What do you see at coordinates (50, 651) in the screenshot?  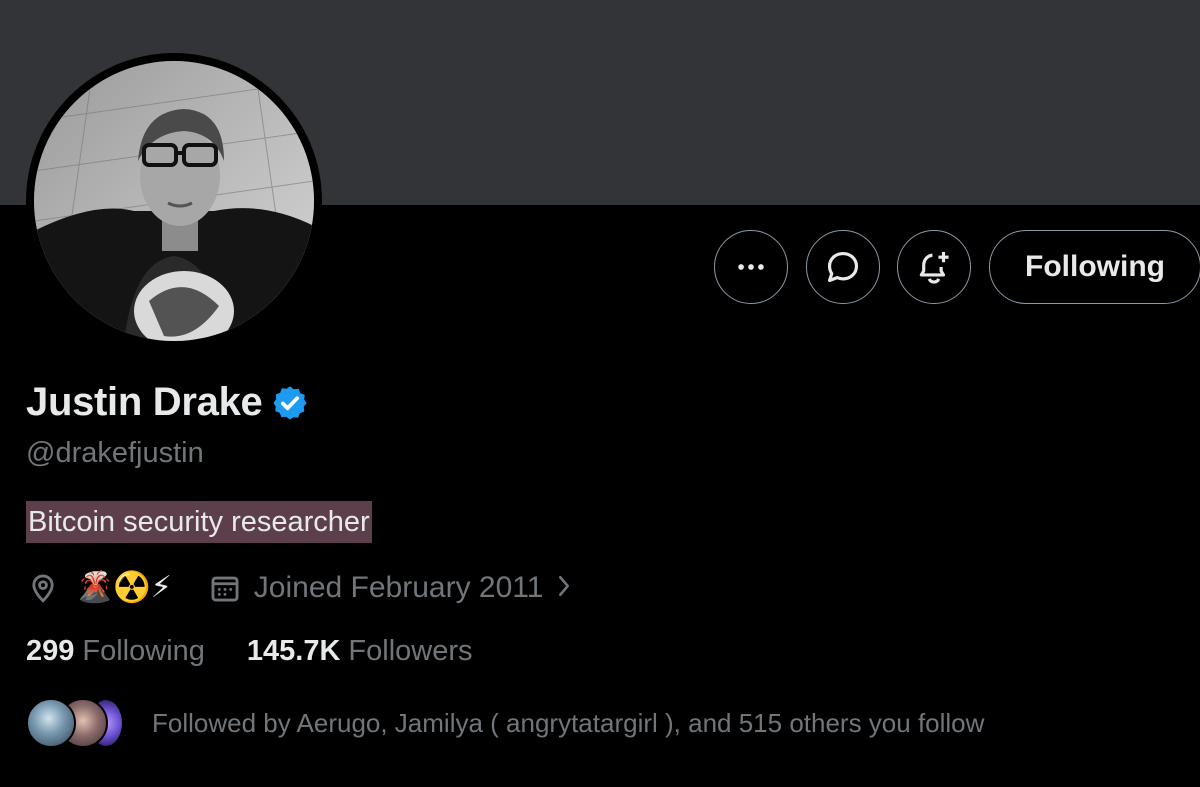 I see `following-count: 299` at bounding box center [50, 651].